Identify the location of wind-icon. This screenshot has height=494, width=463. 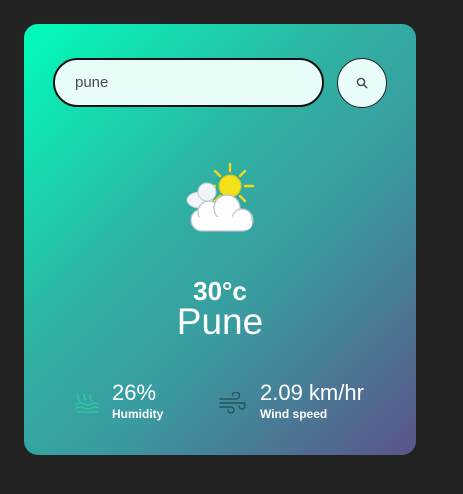
(232, 403).